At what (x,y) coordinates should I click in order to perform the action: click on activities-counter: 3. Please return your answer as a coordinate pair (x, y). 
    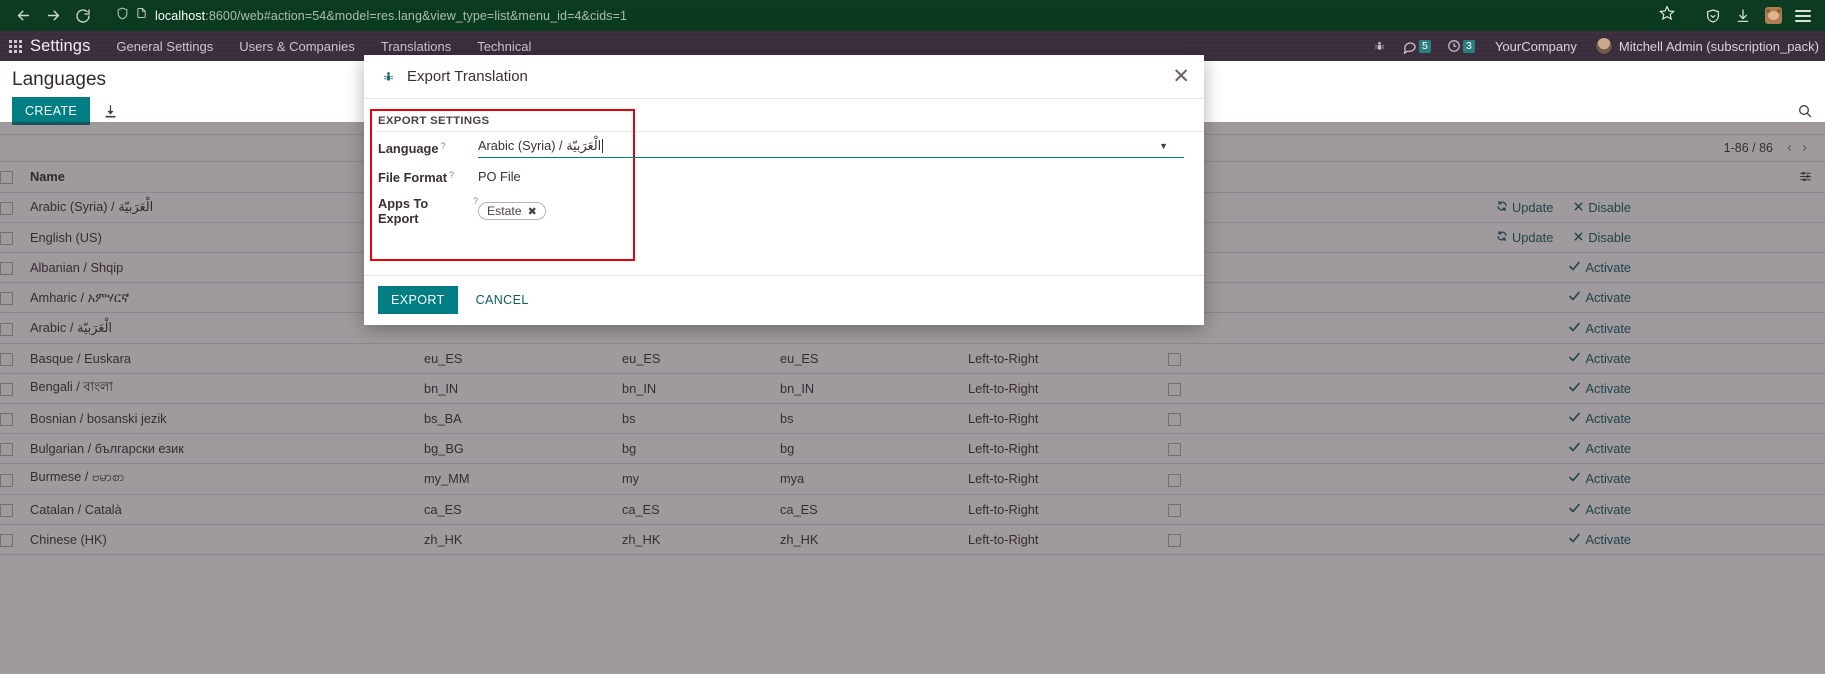
    Looking at the image, I should click on (1461, 46).